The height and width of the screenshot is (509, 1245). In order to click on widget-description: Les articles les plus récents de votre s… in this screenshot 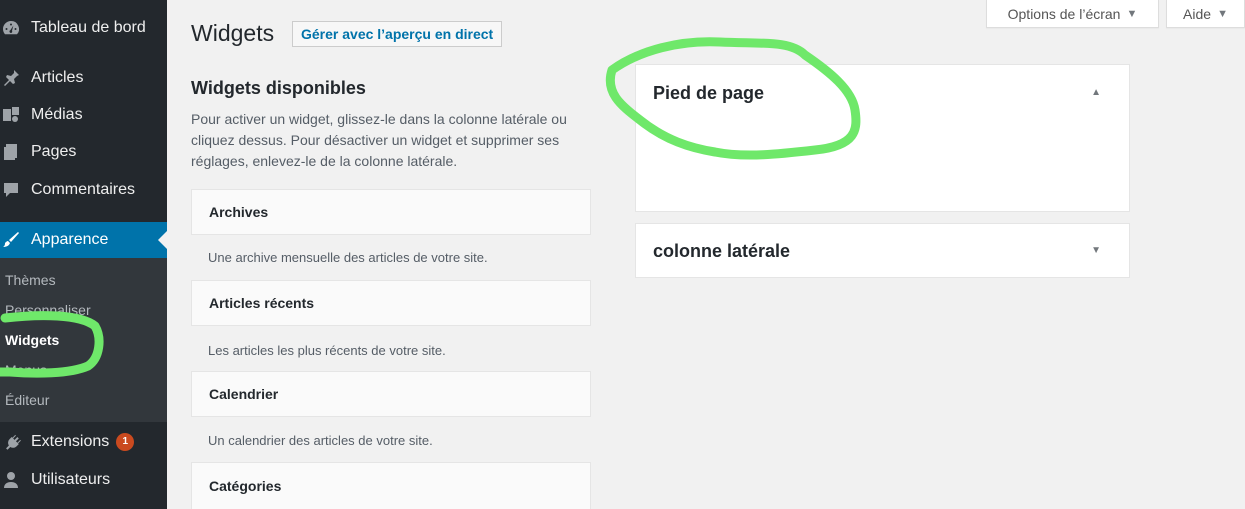, I will do `click(327, 350)`.